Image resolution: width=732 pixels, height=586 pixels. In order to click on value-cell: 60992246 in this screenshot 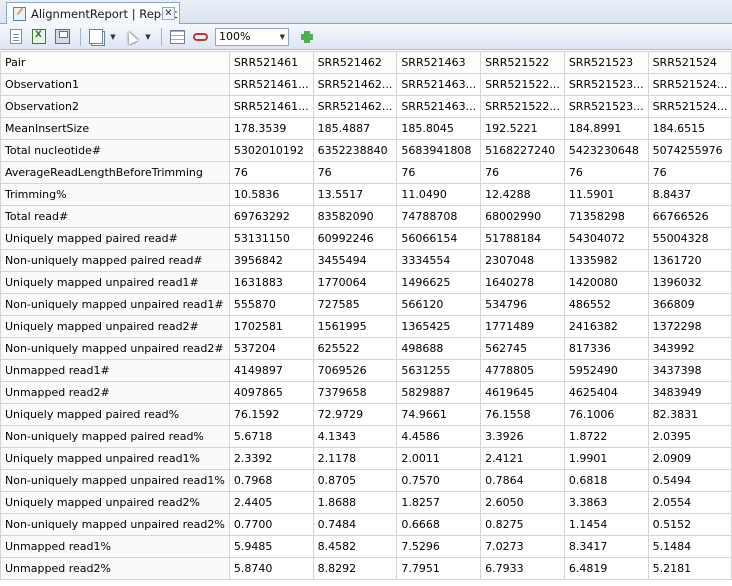, I will do `click(355, 238)`.